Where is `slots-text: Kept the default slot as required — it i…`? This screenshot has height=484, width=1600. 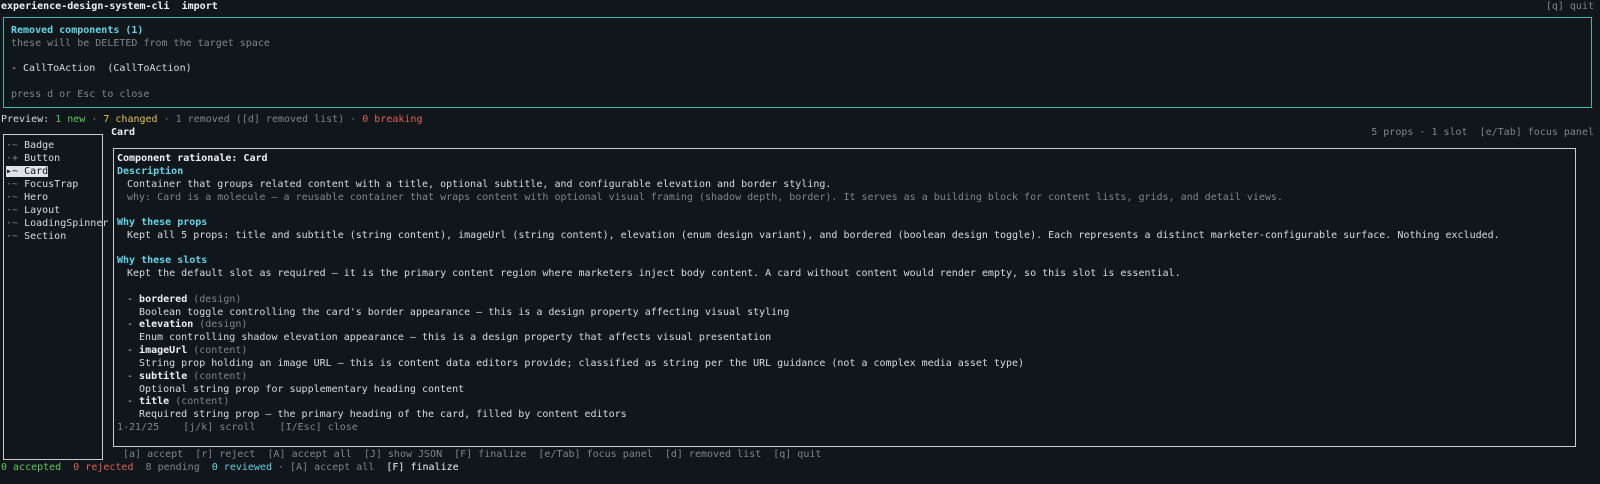
slots-text: Kept the default slot as required — it i… is located at coordinates (654, 273).